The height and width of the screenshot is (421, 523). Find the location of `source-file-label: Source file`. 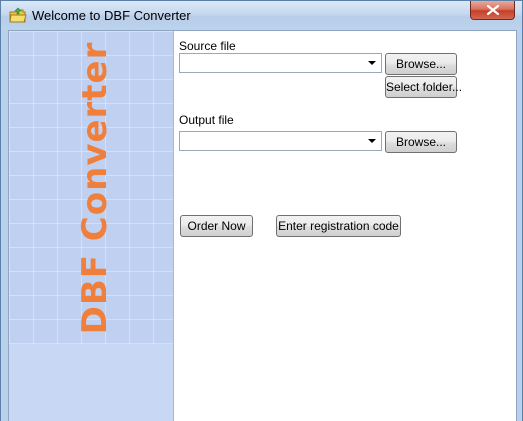

source-file-label: Source file is located at coordinates (207, 46).